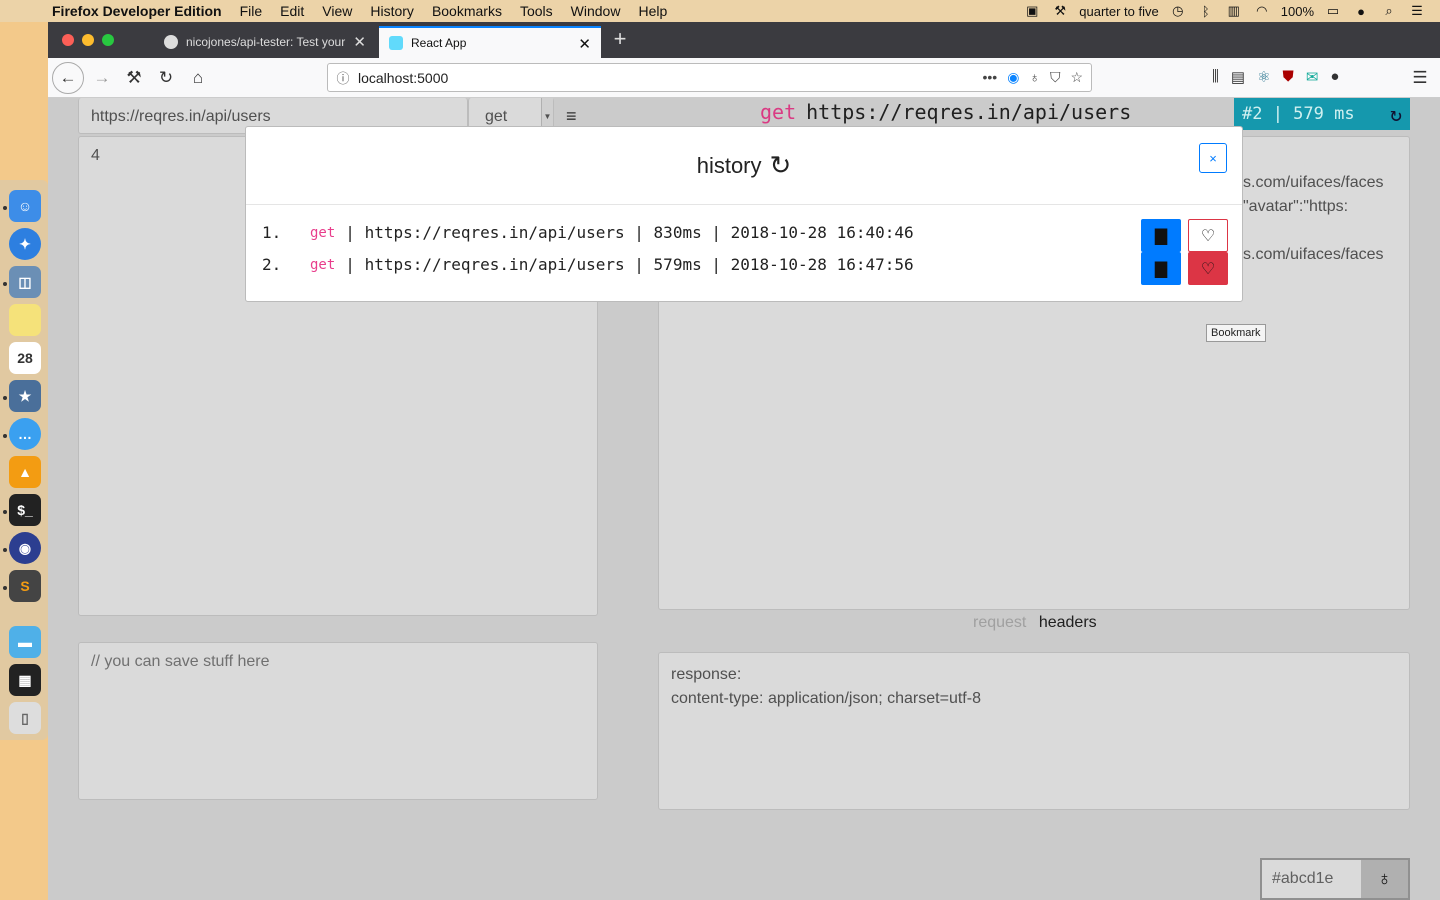  Describe the element at coordinates (1312, 77) in the screenshot. I see `extension-icon: ✉` at that location.